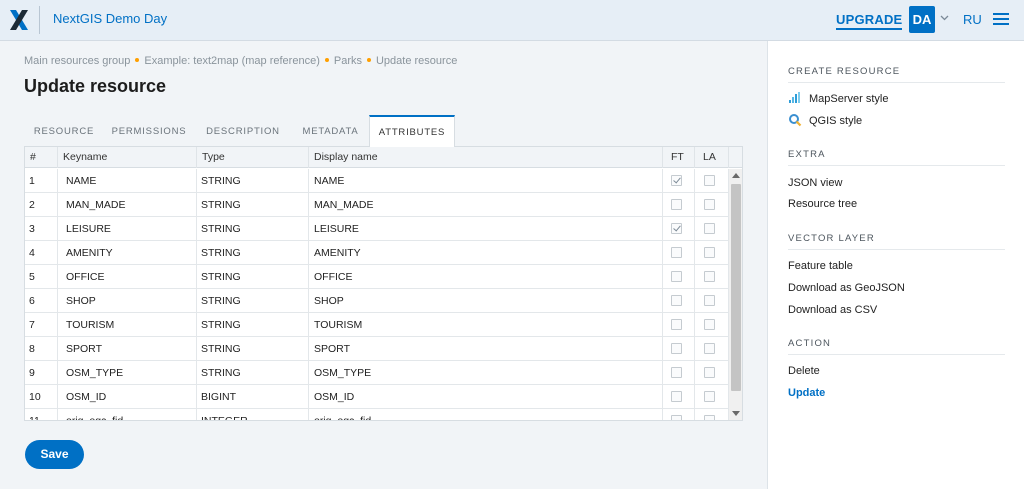  I want to click on table-row: 9 OSM_TYPE STRING OSM_TYPE, so click(377, 373).